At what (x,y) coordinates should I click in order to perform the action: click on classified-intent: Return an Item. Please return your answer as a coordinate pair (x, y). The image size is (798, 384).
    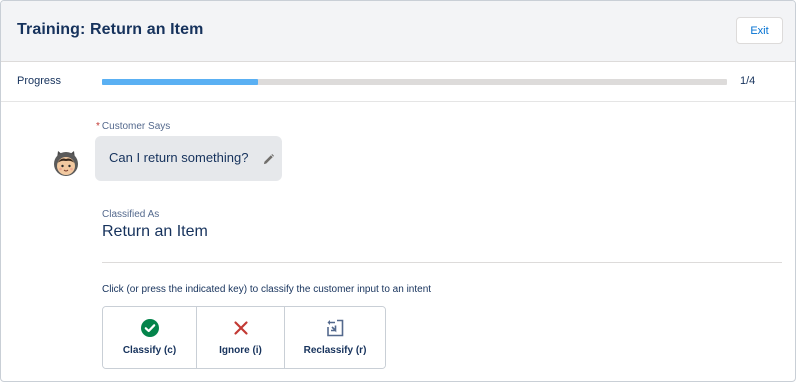
    Looking at the image, I should click on (155, 231).